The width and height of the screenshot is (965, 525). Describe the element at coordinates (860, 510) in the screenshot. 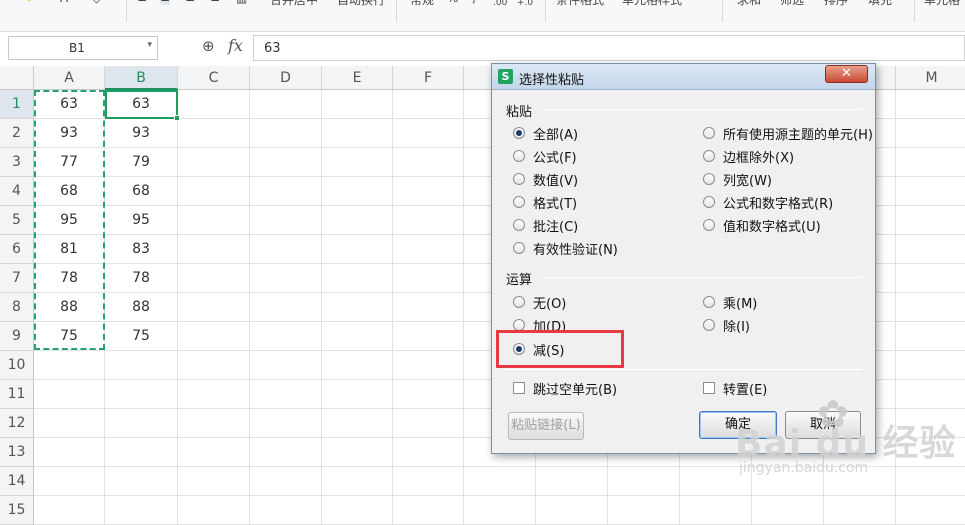

I see `cell-l15` at that location.